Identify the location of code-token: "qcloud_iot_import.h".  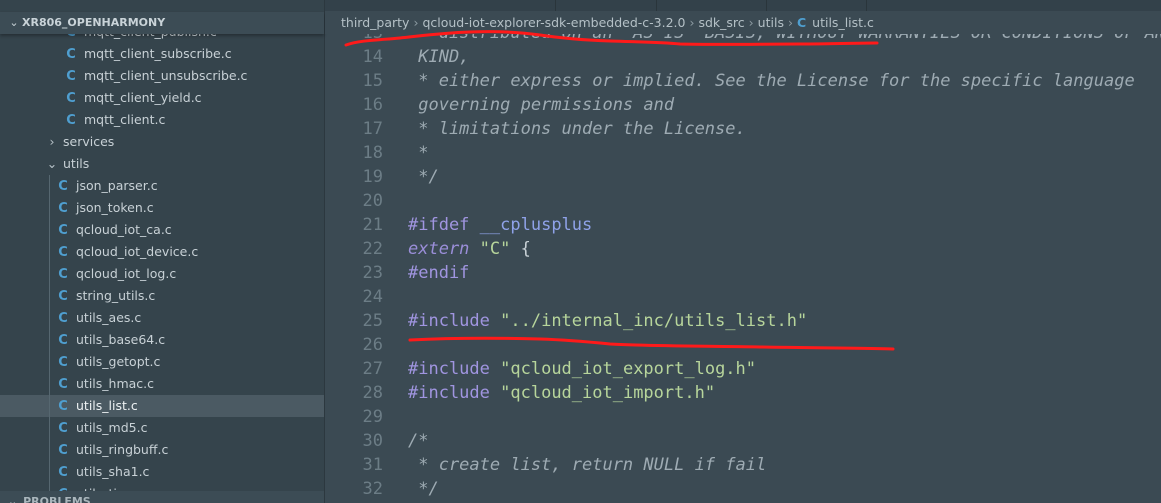
(608, 393).